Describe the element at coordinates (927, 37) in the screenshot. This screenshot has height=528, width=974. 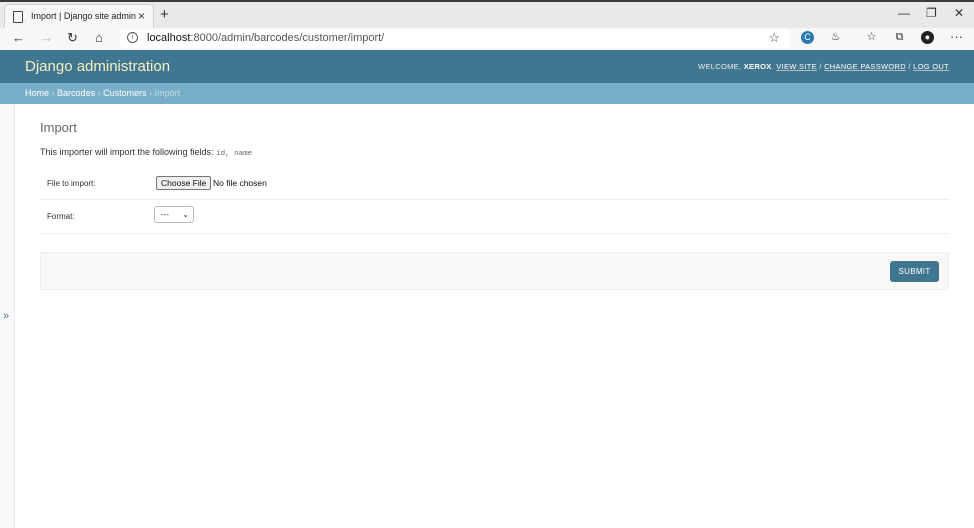
I see `profile-avatar-icon: ●` at that location.